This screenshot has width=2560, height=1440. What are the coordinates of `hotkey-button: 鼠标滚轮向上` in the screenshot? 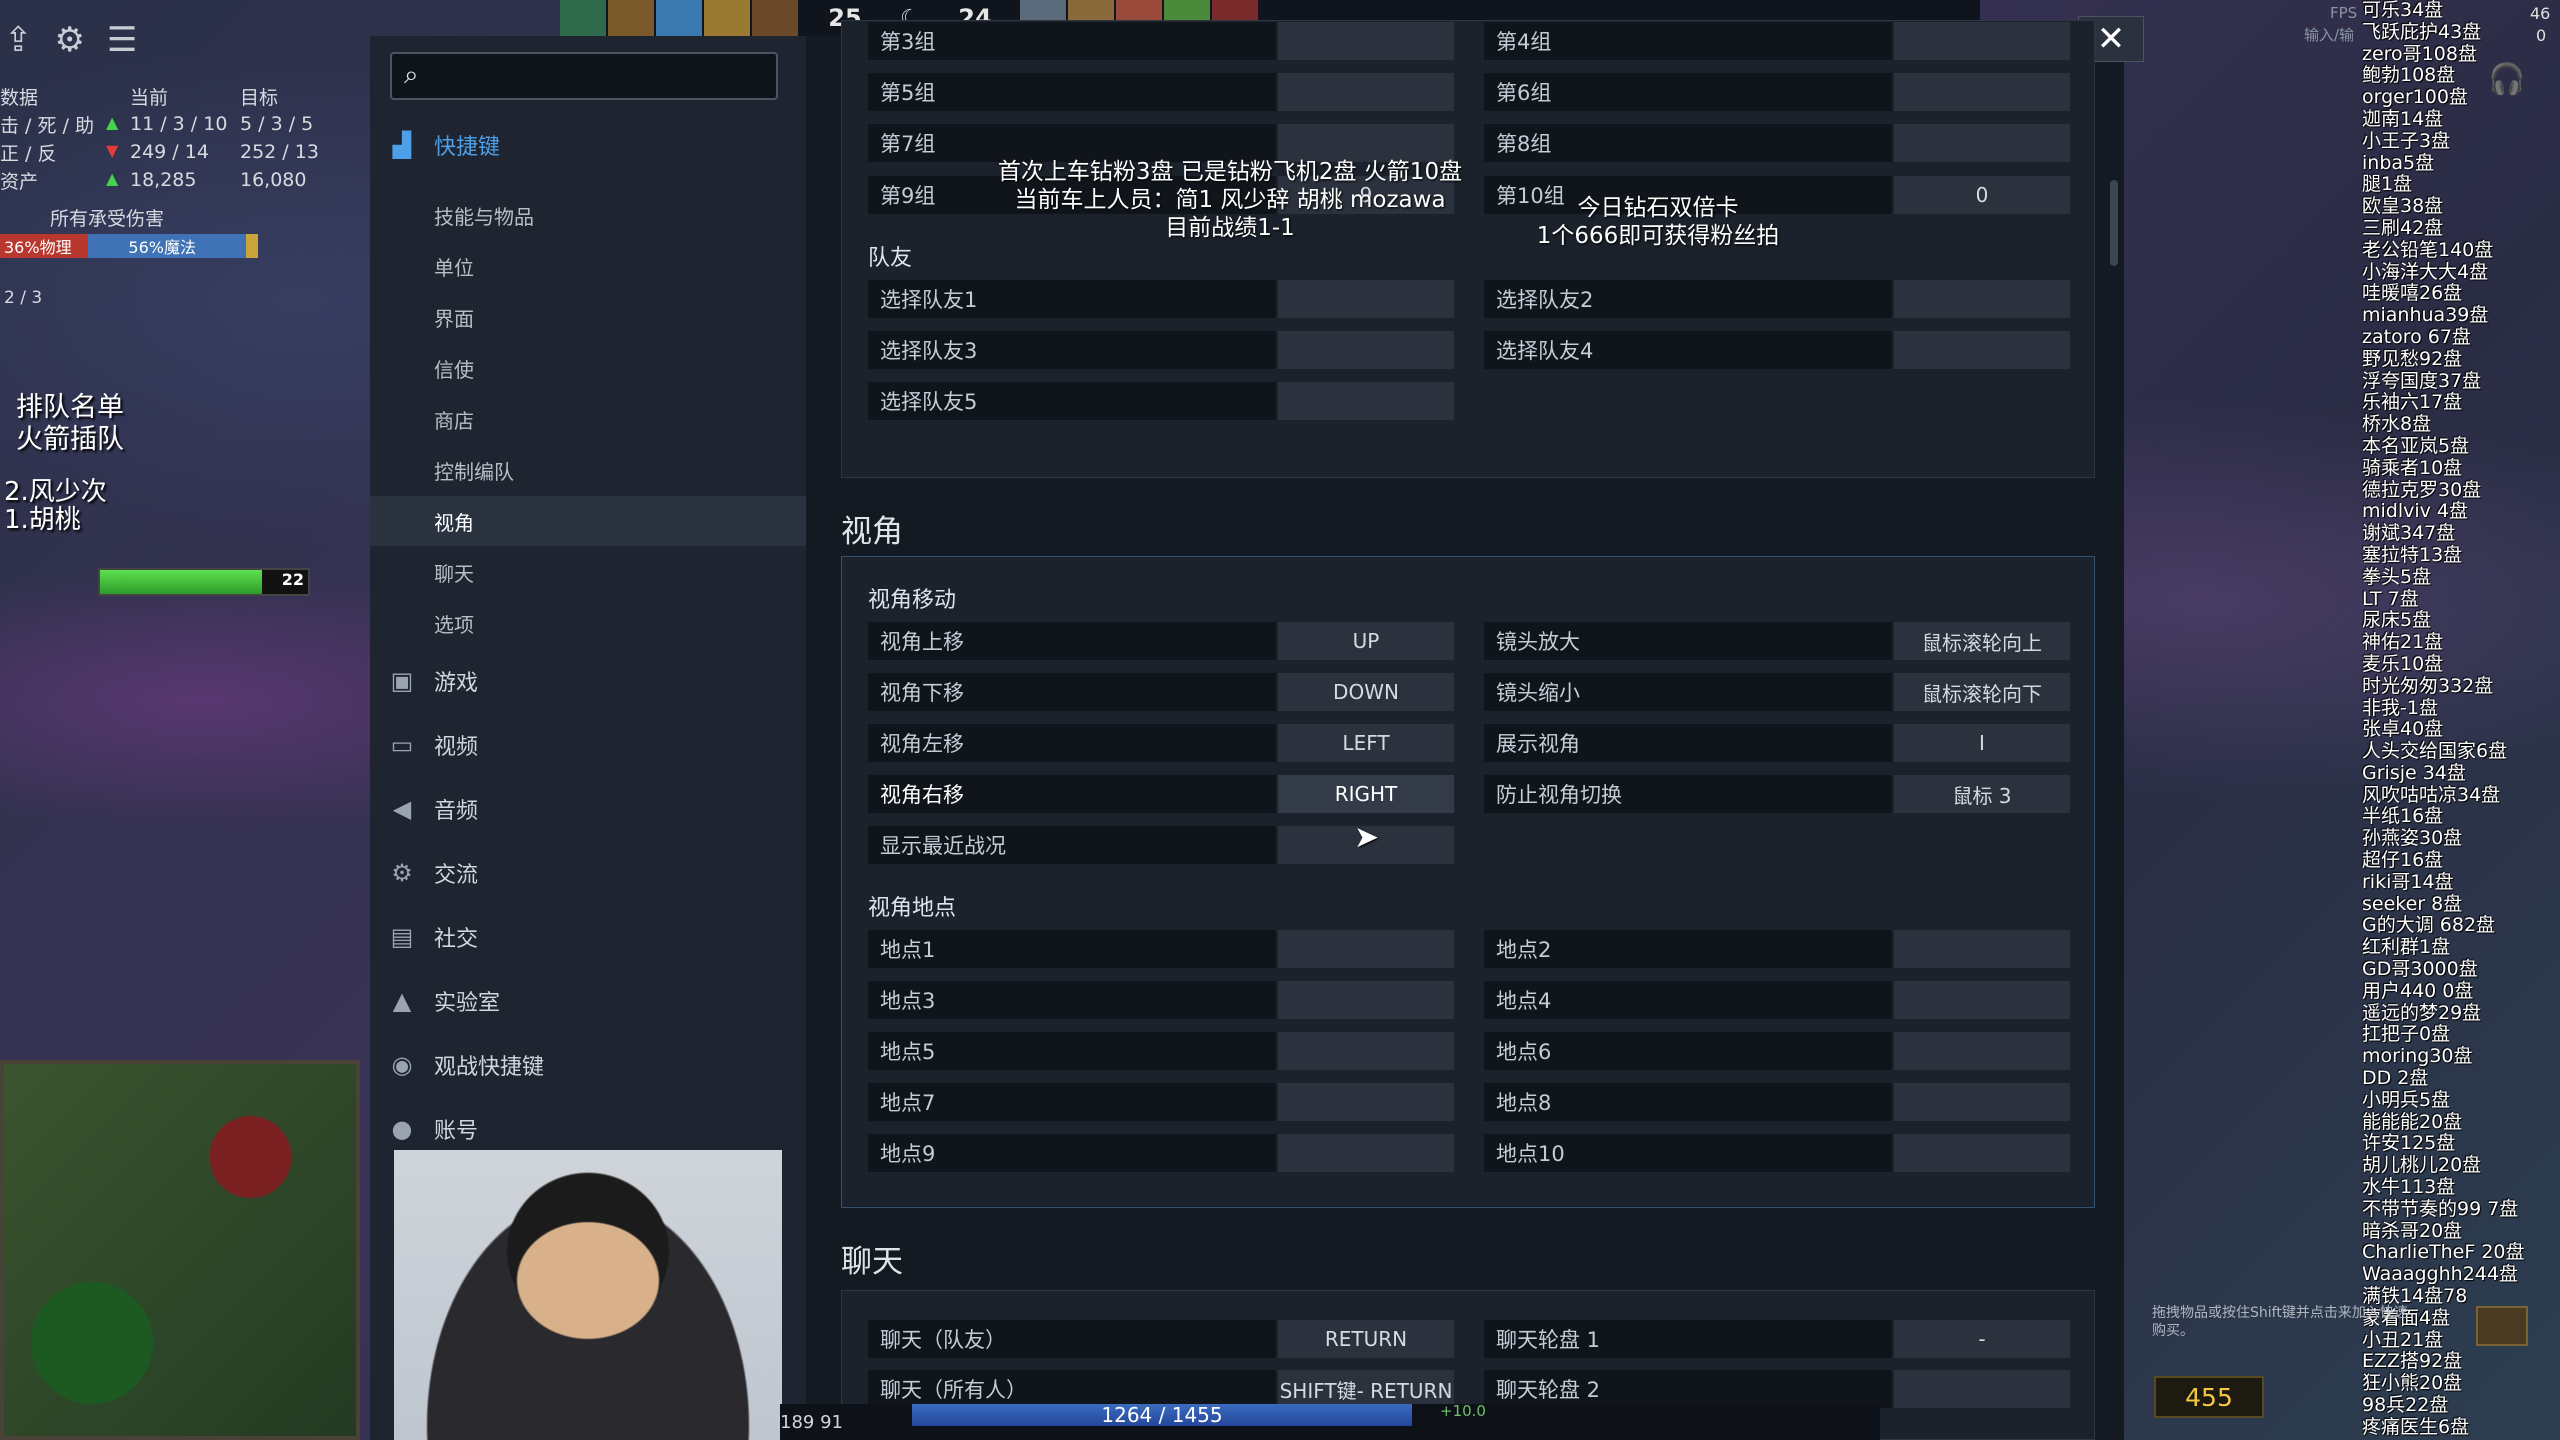 It's located at (1982, 641).